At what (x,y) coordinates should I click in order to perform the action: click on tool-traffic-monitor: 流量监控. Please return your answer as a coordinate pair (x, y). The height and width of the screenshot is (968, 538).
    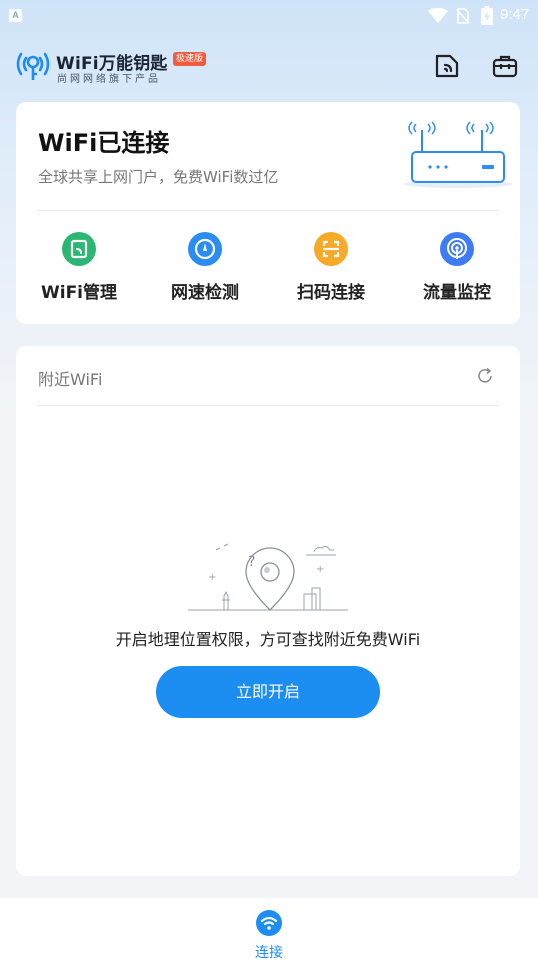
    Looking at the image, I should click on (457, 265).